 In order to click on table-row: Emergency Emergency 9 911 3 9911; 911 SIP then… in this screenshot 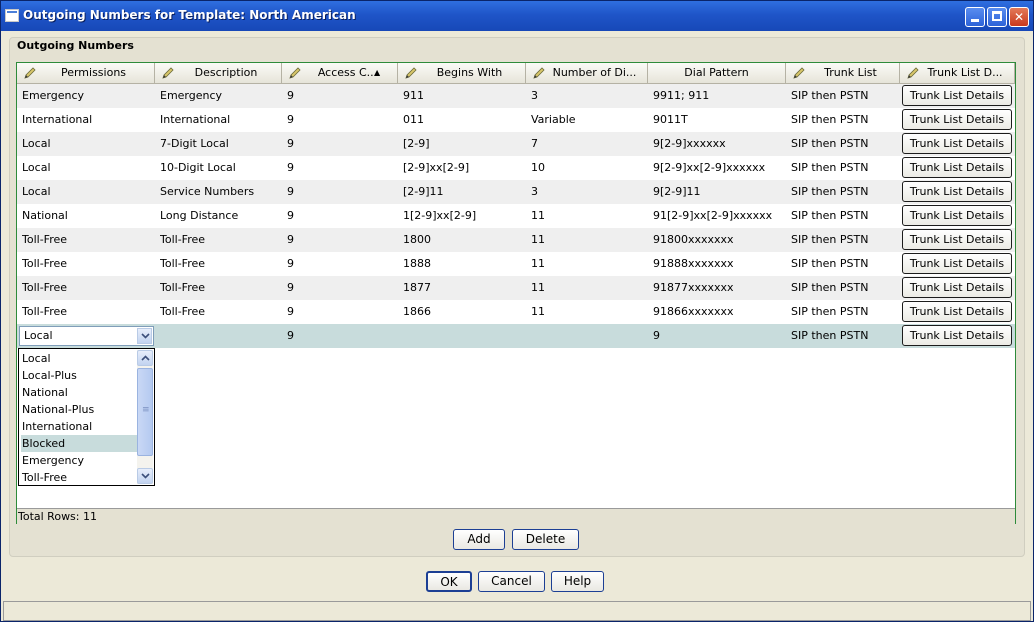, I will do `click(516, 96)`.